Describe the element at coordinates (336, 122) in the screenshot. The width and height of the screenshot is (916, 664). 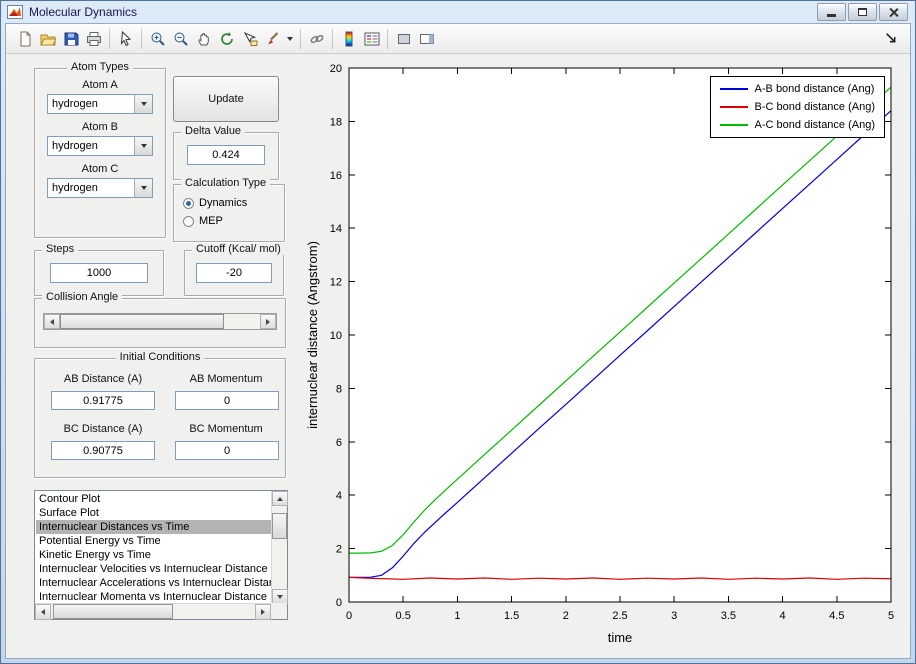
I see `svg-text: 18` at that location.